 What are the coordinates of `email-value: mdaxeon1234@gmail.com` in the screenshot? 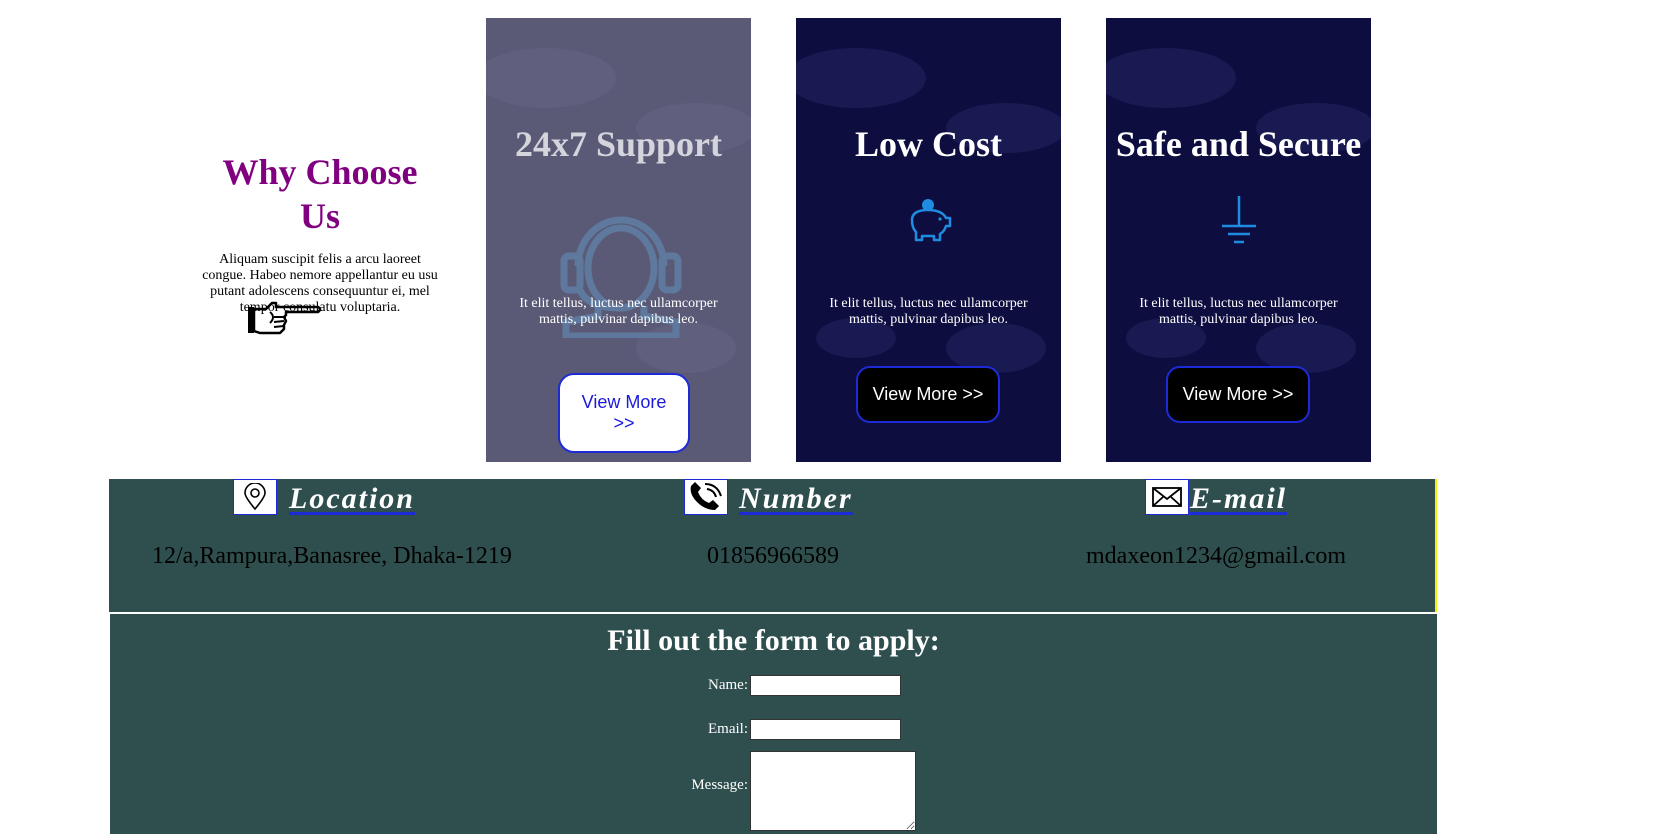 It's located at (1216, 556).